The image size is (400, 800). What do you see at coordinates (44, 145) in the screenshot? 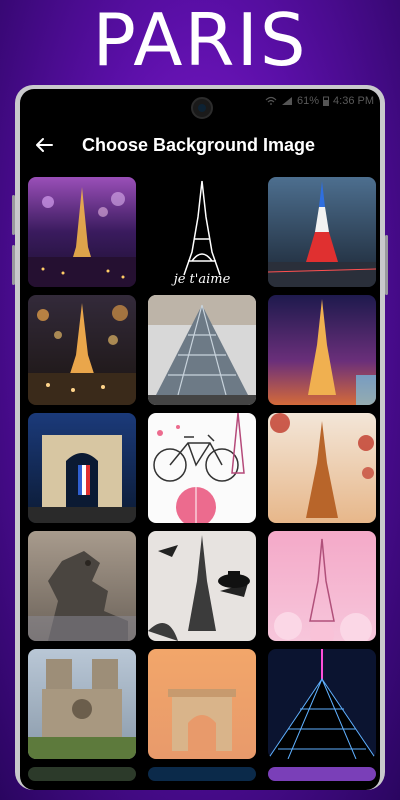
I see `back-arrow-icon` at bounding box center [44, 145].